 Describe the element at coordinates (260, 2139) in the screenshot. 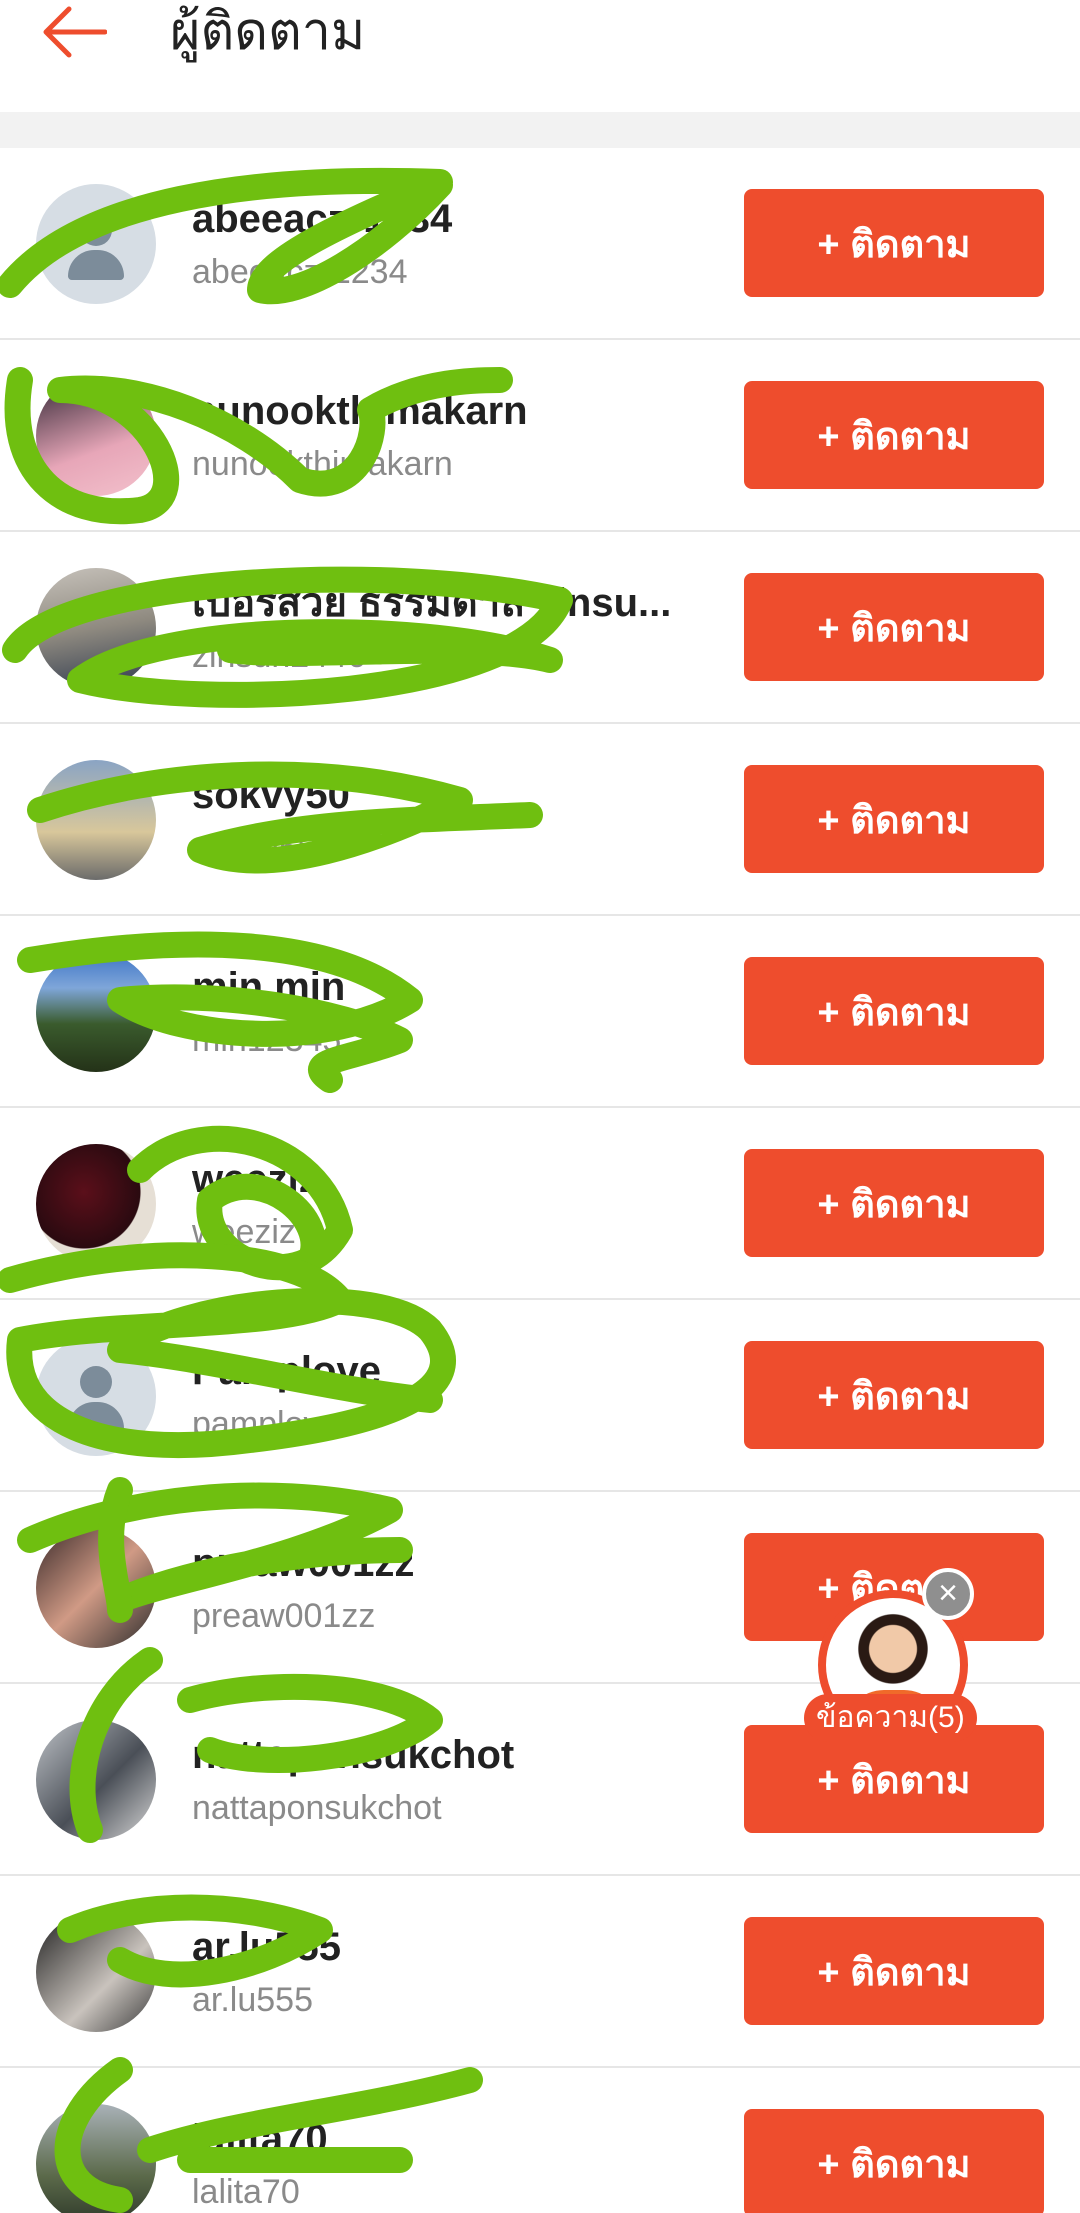

I see `follower-name: lalita70` at that location.